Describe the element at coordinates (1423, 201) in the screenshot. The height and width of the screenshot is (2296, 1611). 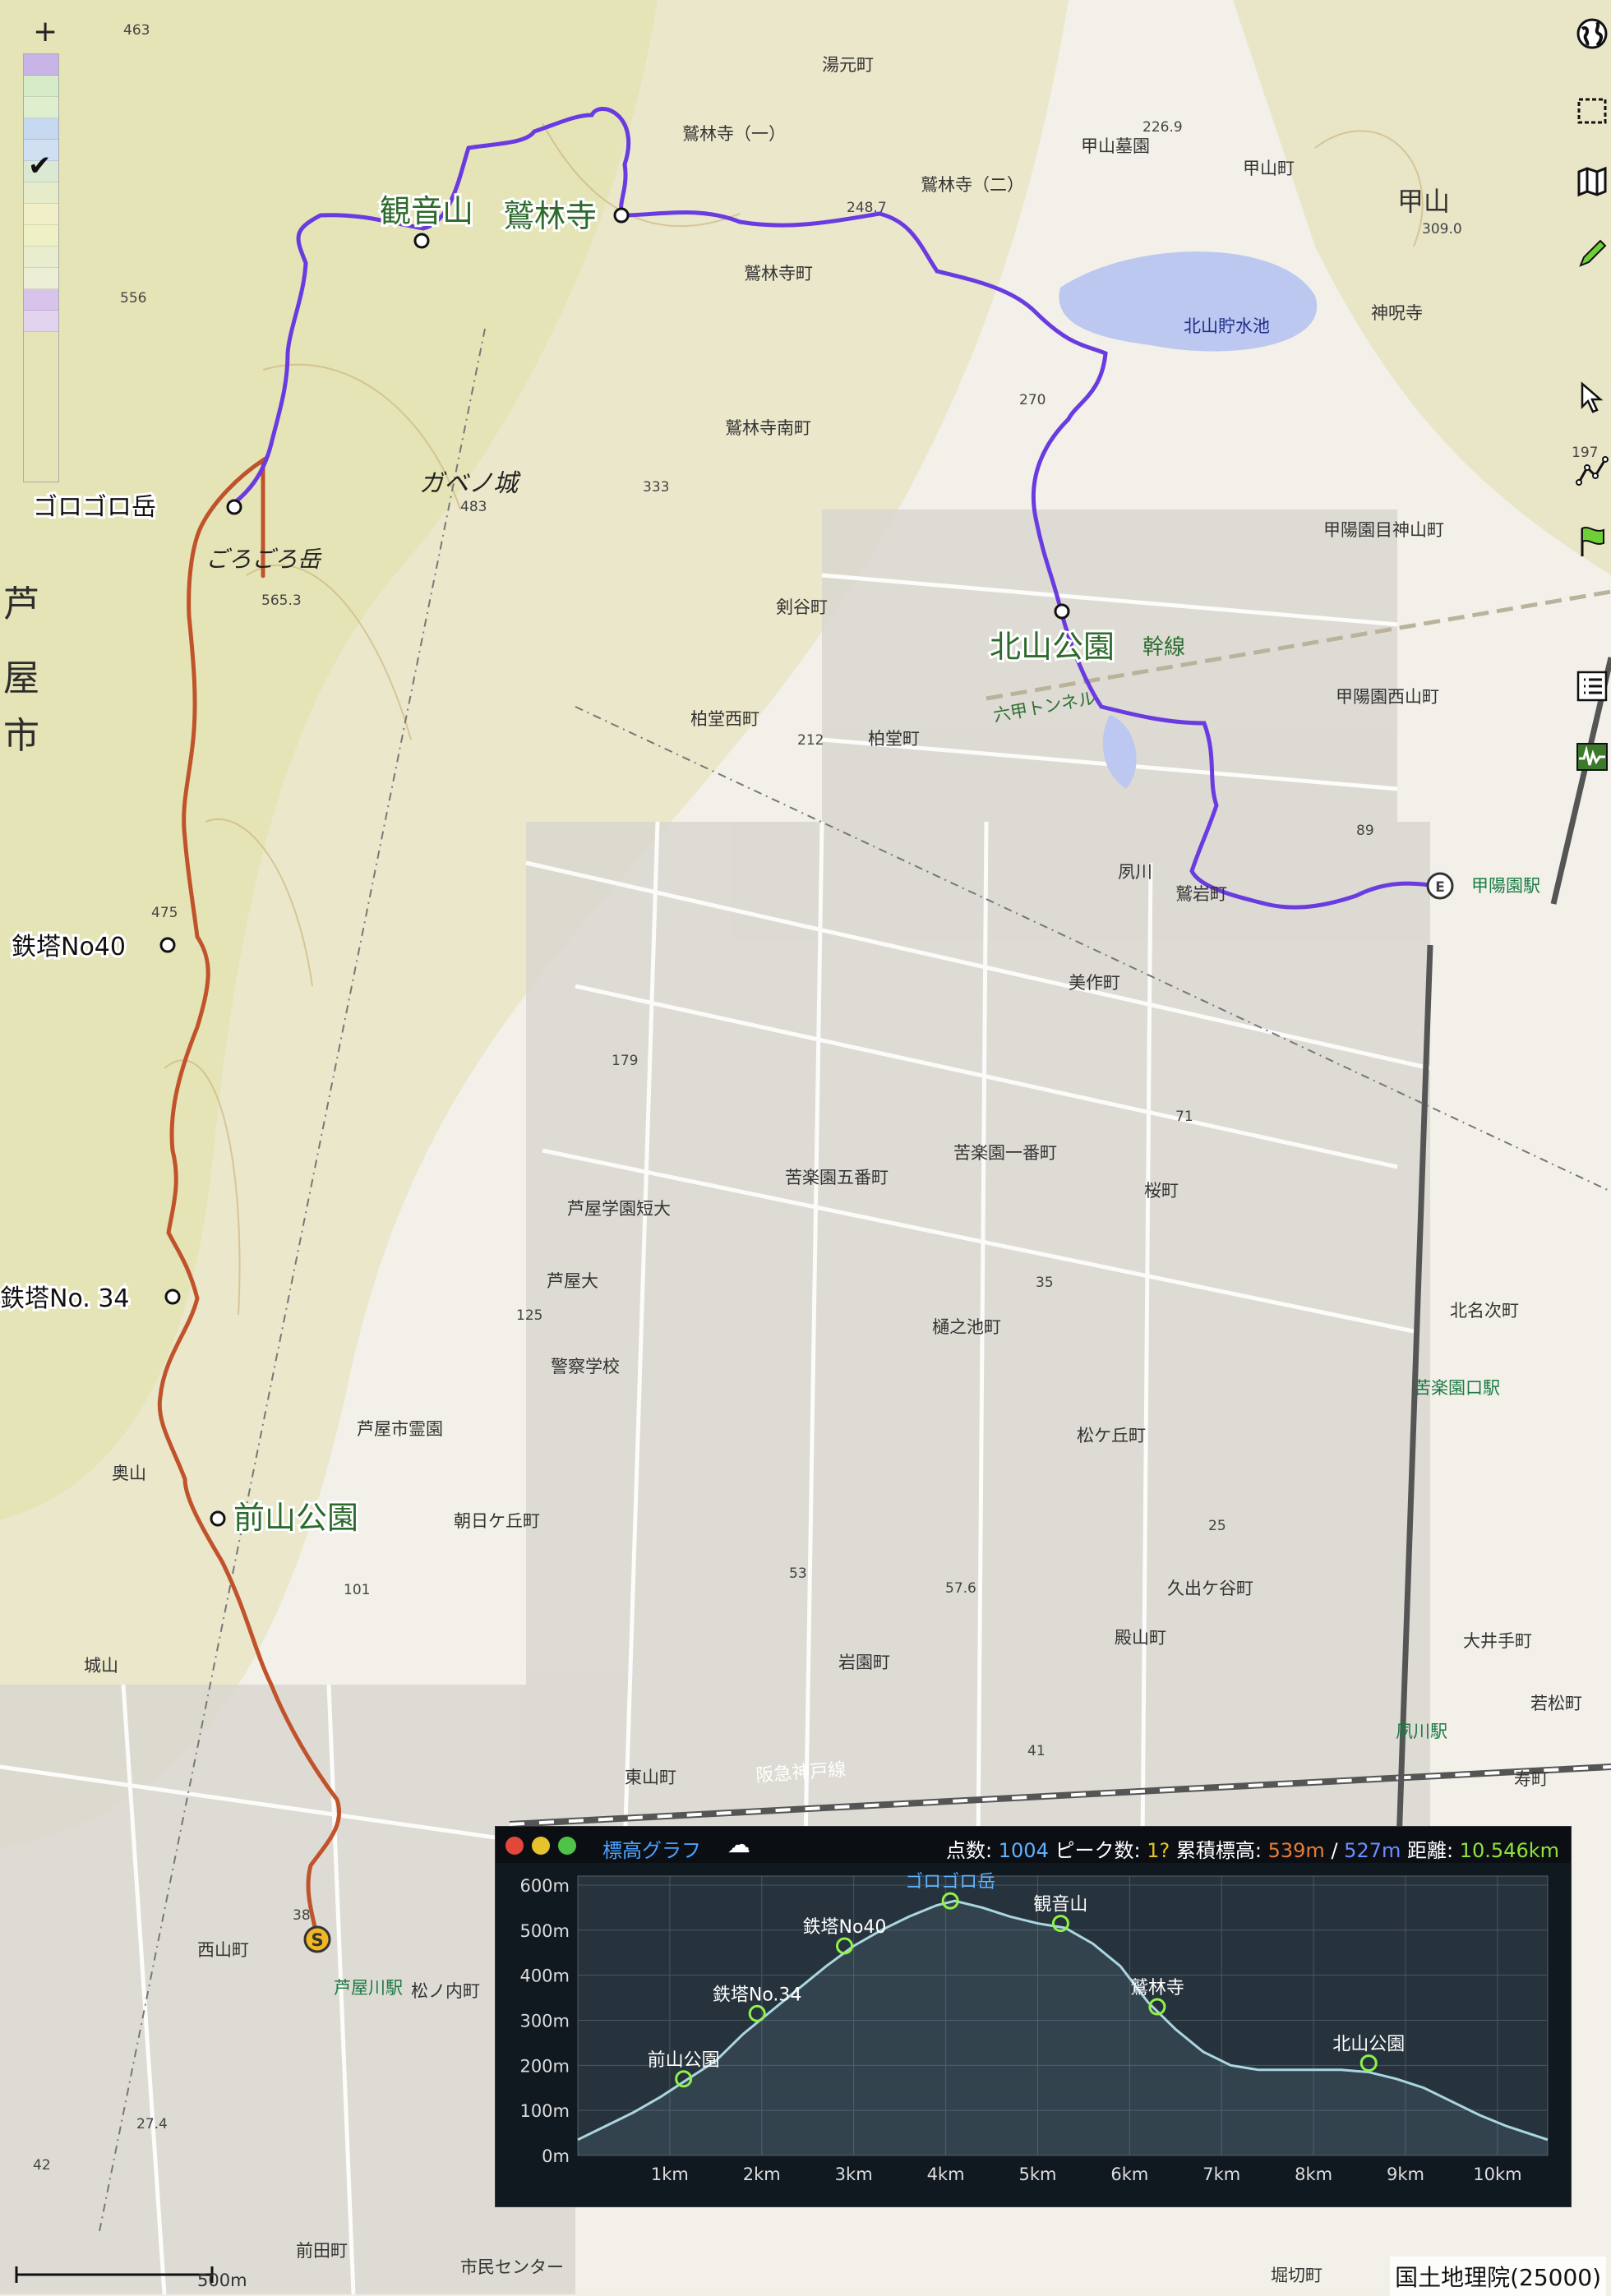
I see `place-label: 甲山` at that location.